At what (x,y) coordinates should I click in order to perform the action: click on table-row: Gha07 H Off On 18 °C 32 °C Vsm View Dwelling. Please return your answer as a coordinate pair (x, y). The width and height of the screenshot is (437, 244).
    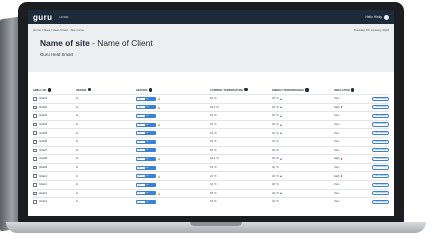
    Looking at the image, I should click on (211, 150).